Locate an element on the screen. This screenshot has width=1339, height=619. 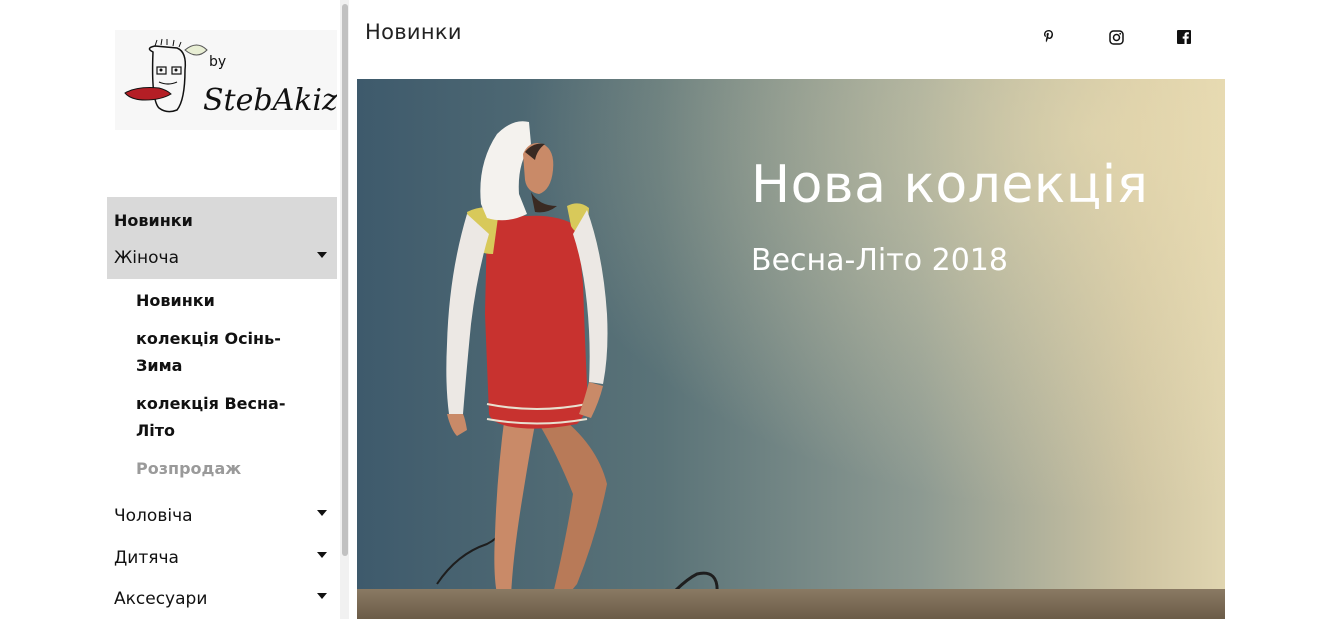
hero-subtitle: Весна-Літо 2018 is located at coordinates (879, 260).